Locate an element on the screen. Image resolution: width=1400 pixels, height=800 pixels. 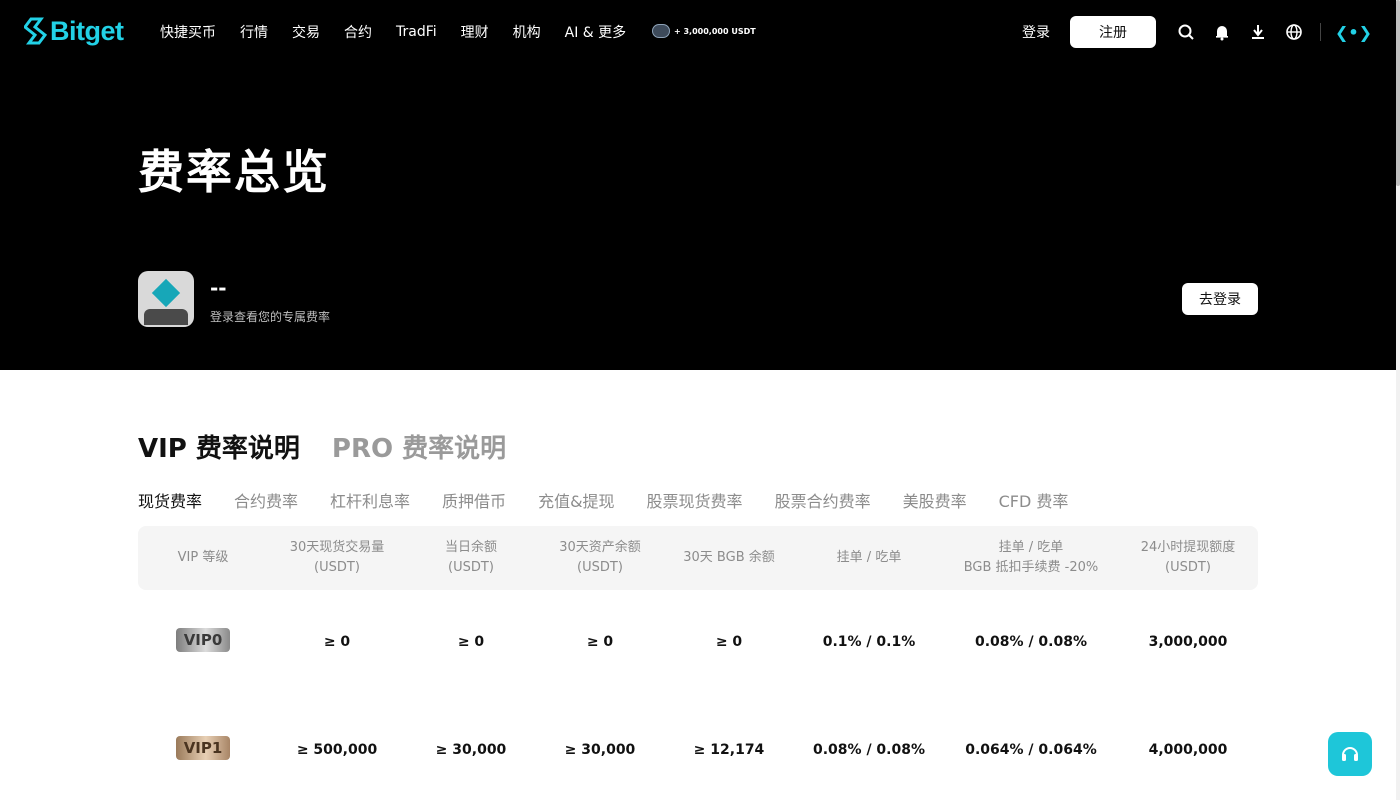
goto-login-button: 去登录 is located at coordinates (1220, 299).